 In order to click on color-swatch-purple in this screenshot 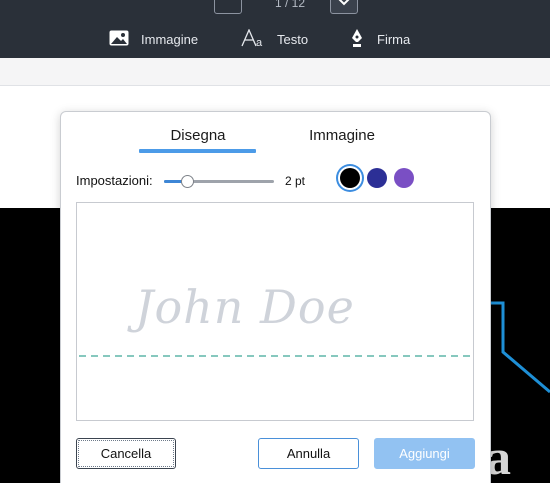, I will do `click(404, 178)`.